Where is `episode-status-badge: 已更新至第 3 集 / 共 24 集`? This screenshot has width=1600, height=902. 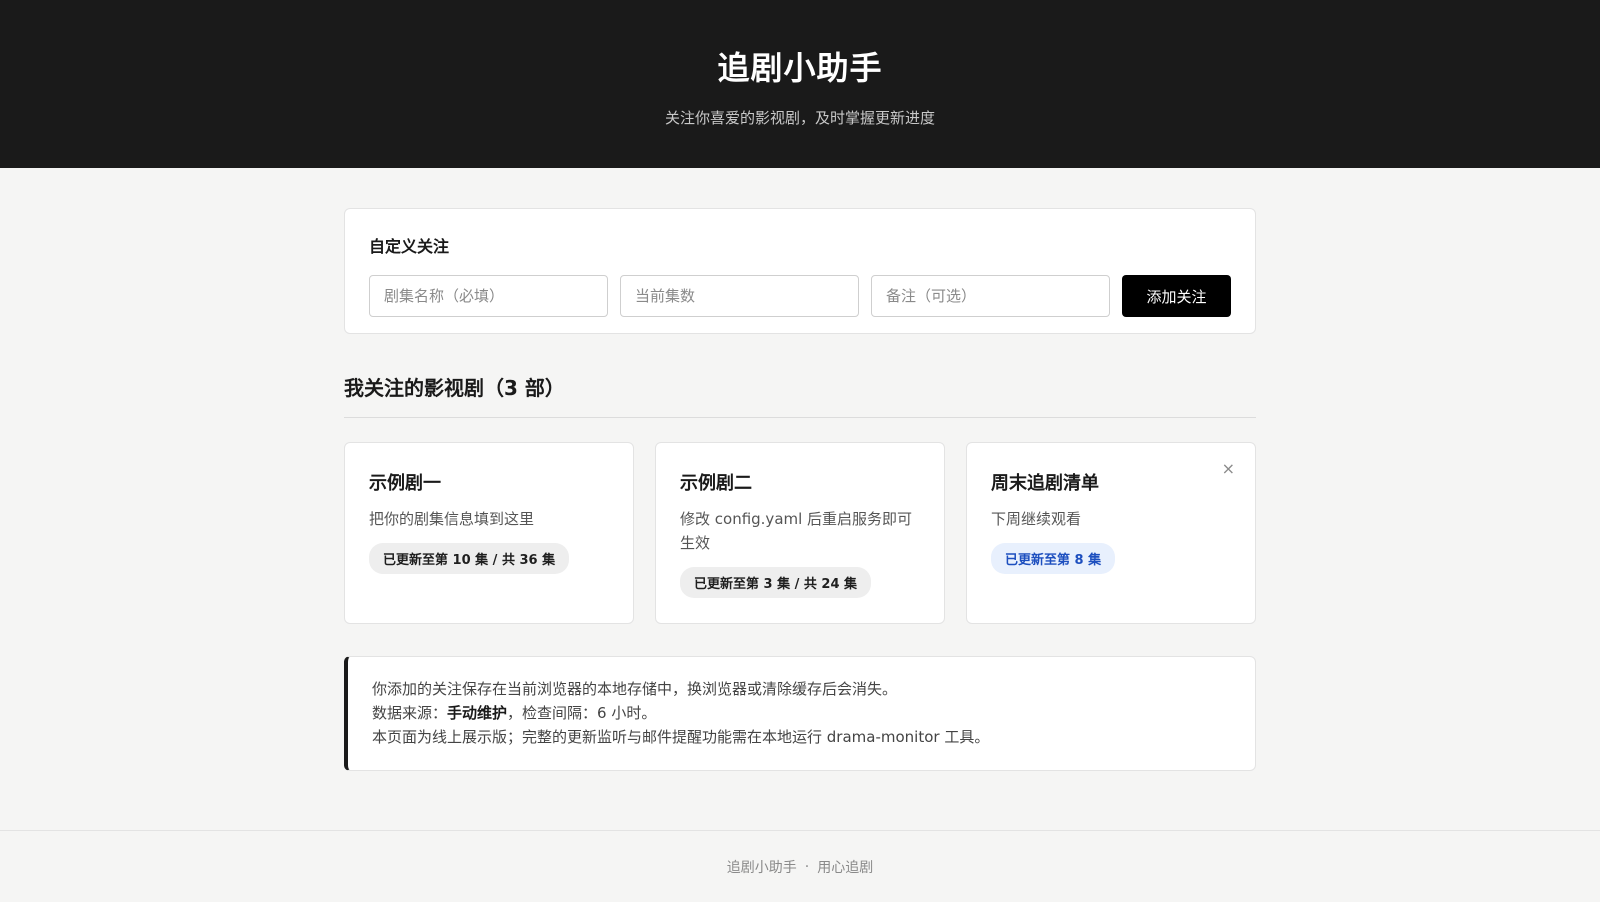 episode-status-badge: 已更新至第 3 集 / 共 24 集 is located at coordinates (776, 582).